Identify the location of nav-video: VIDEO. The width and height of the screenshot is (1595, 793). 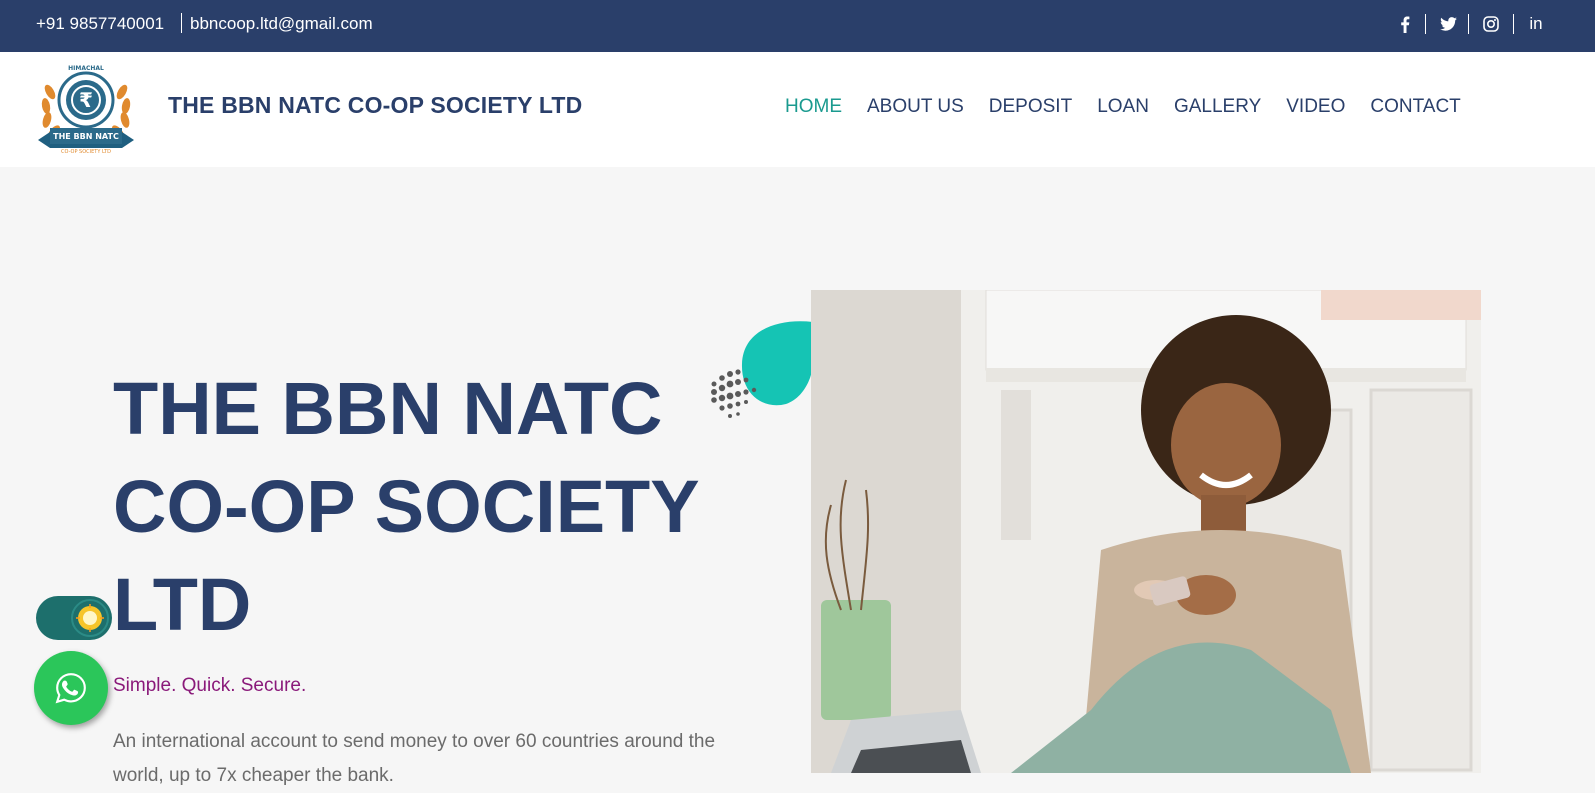
(1315, 107).